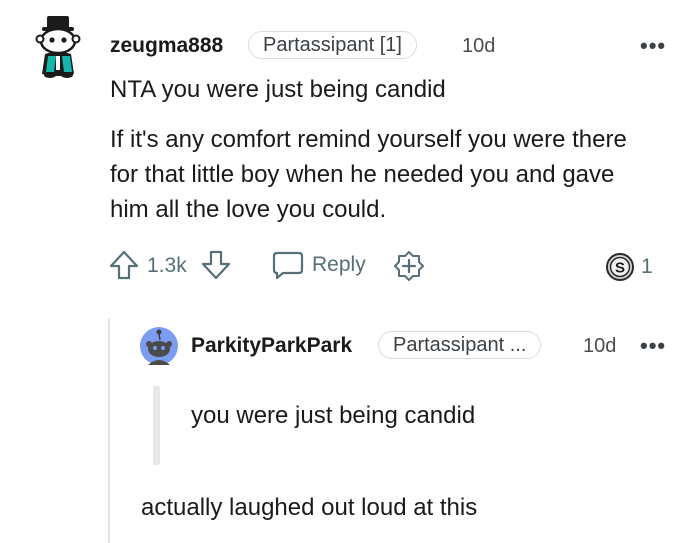 The width and height of the screenshot is (700, 543). I want to click on reply-username: ParkityParkPark, so click(271, 346).